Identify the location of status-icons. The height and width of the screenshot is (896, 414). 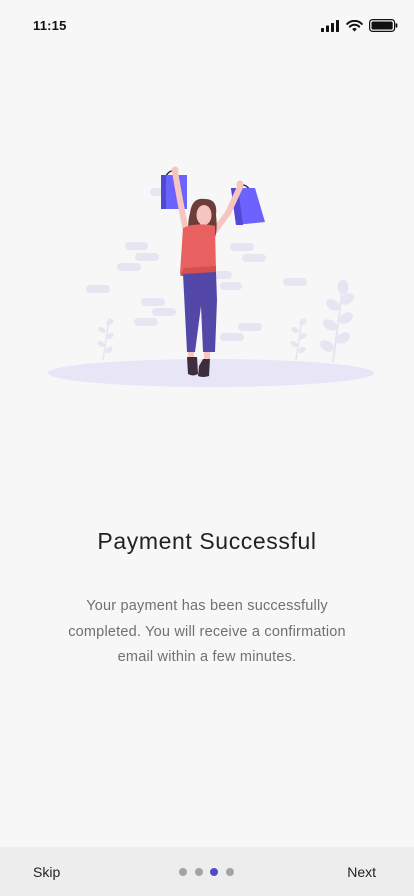
(359, 25).